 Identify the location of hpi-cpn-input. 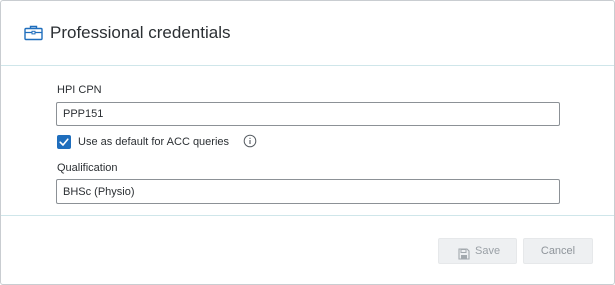
(308, 114).